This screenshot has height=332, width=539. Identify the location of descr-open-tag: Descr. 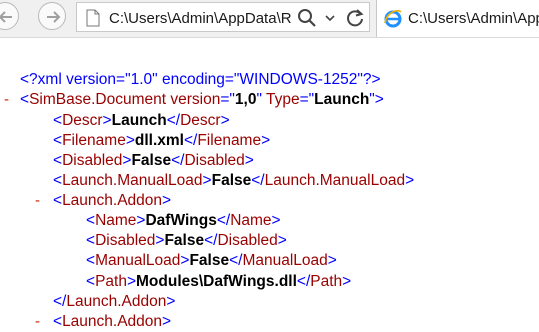
(82, 120).